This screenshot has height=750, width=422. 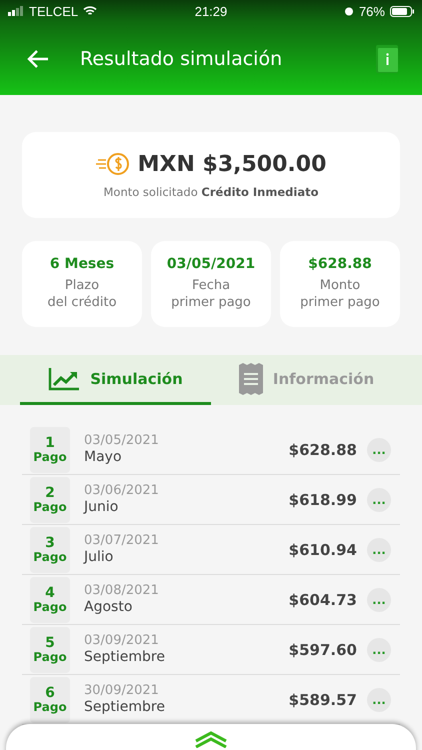 What do you see at coordinates (340, 264) in the screenshot?
I see `summary-value: $628.88` at bounding box center [340, 264].